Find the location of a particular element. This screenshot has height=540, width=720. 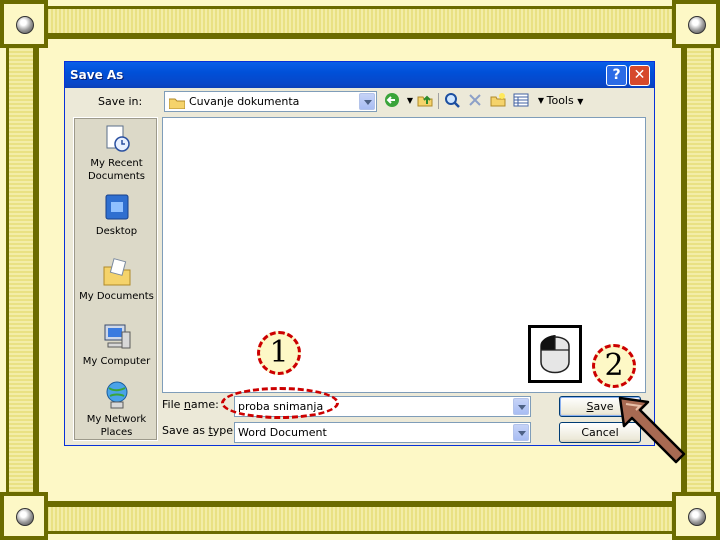

place-label-line1: My Network is located at coordinates (116, 419).